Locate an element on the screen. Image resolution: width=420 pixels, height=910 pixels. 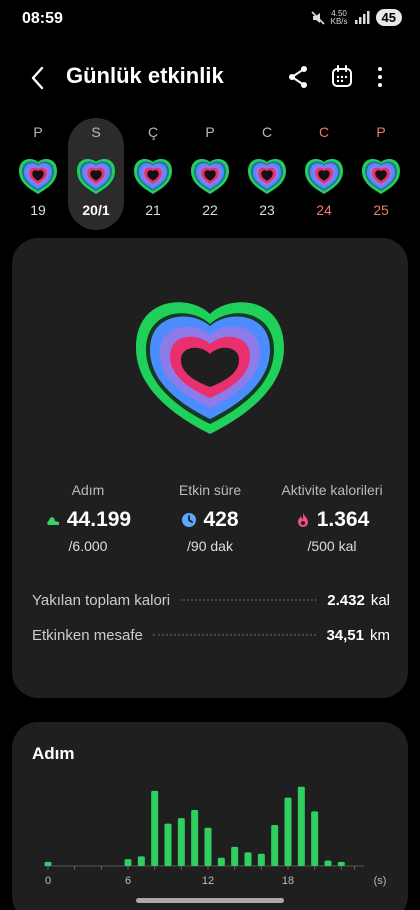
calendar-icon is located at coordinates (342, 77).